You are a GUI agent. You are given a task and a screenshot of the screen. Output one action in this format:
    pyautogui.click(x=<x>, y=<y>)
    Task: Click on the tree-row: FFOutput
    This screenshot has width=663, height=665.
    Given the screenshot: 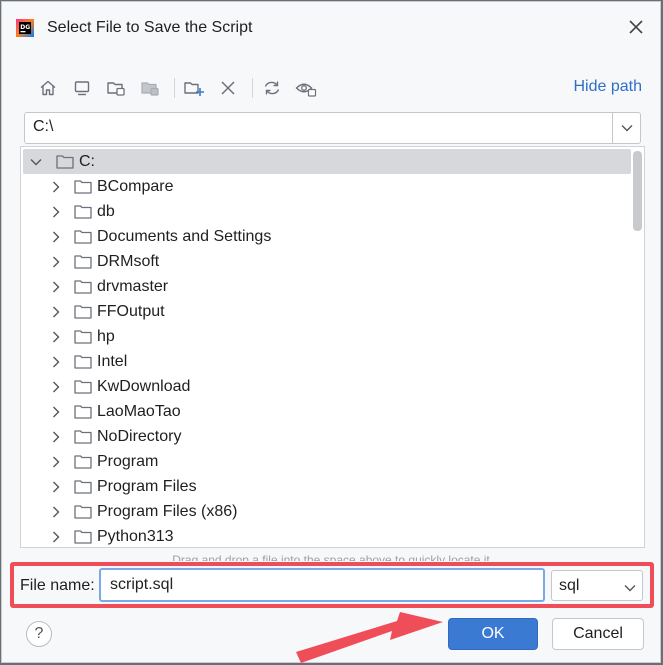 What is the action you would take?
    pyautogui.click(x=326, y=311)
    